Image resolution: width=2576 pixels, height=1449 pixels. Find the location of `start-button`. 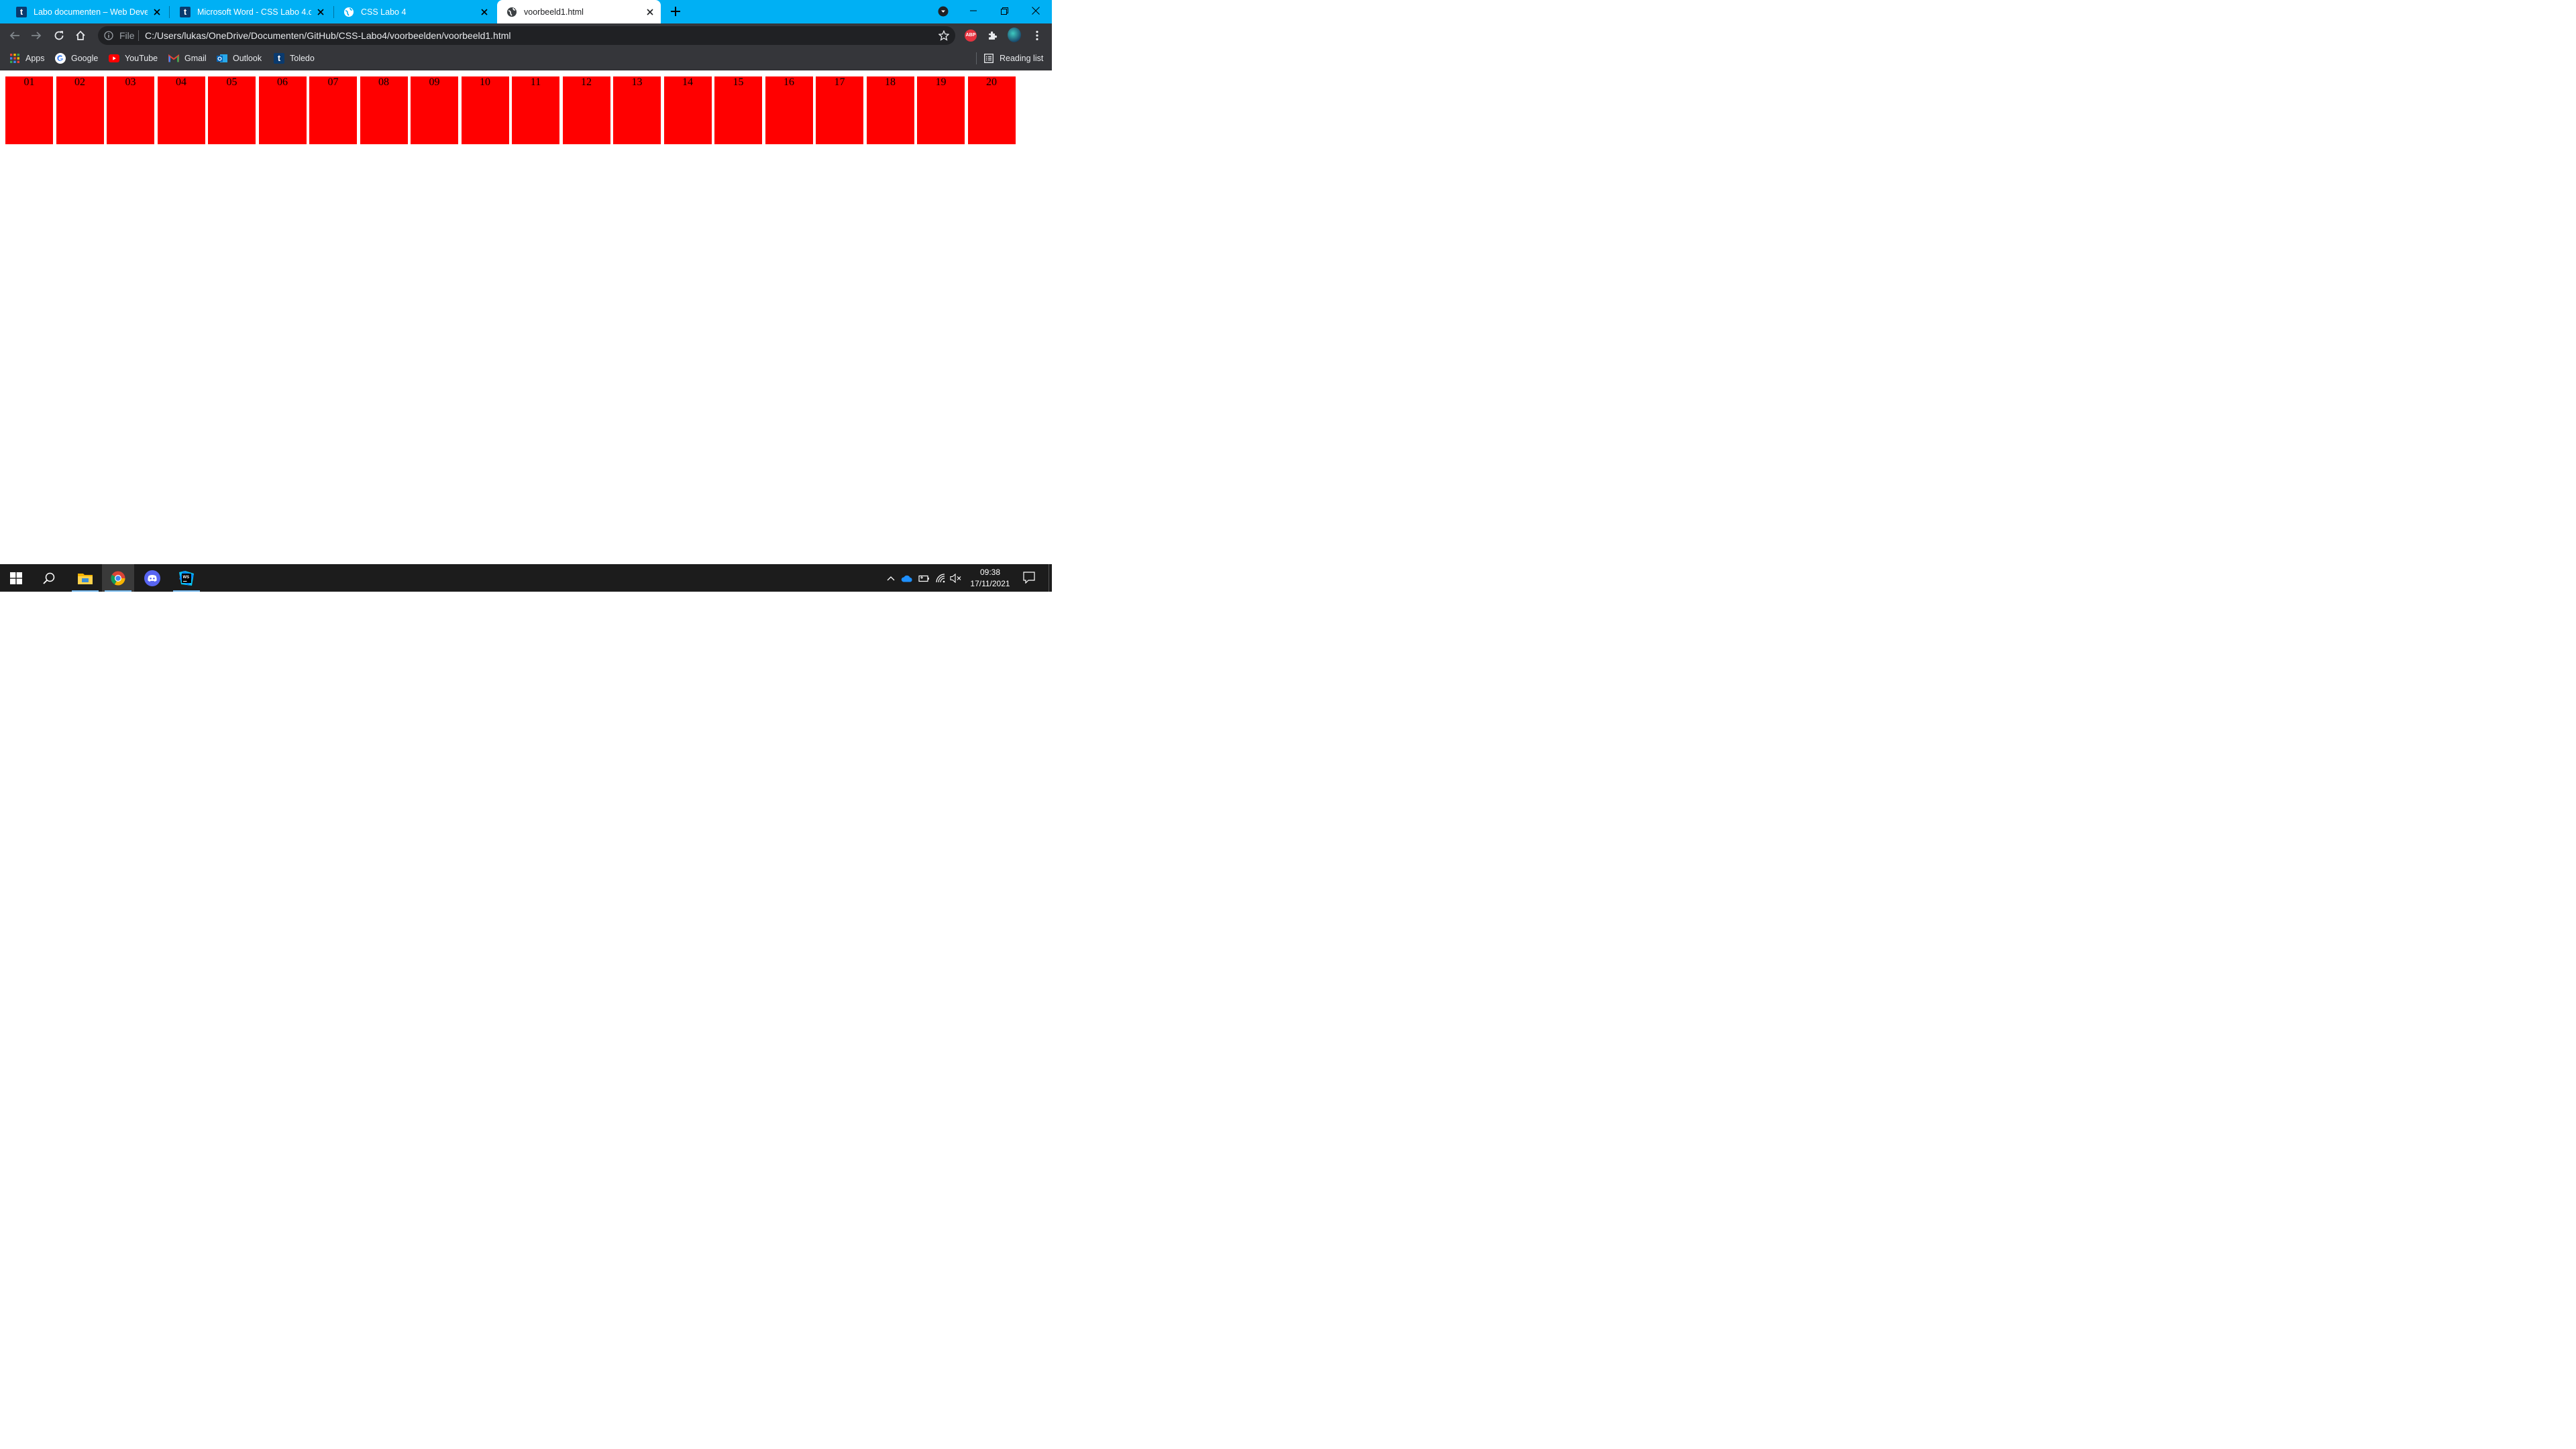

start-button is located at coordinates (16, 578).